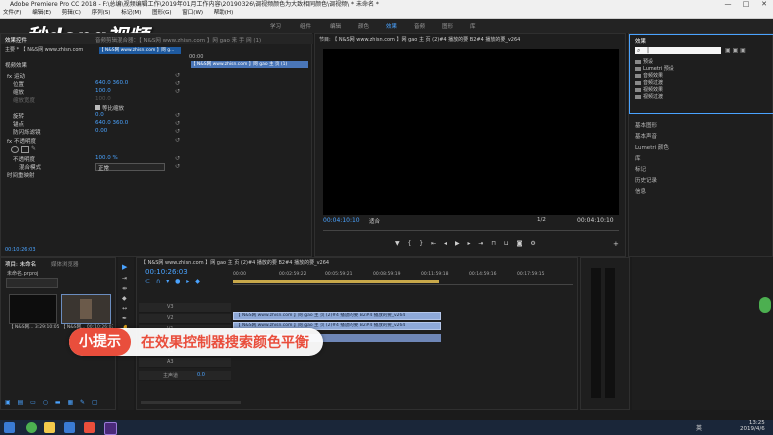  What do you see at coordinates (532, 243) in the screenshot?
I see `settings-icon: ⚙` at bounding box center [532, 243].